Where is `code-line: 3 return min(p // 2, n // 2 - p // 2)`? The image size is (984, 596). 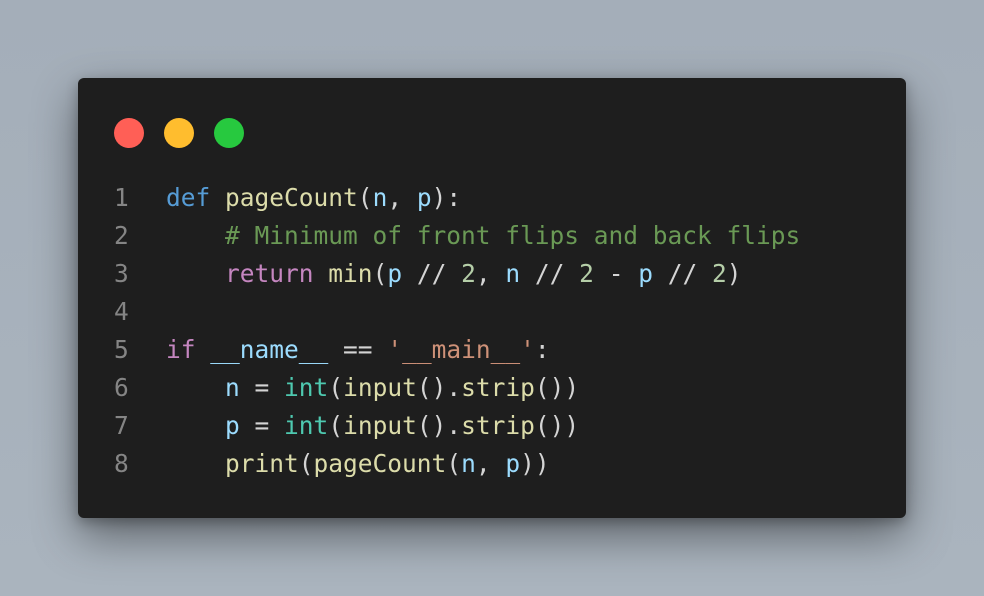
code-line: 3 return min(p // 2, n // 2 - p // 2) is located at coordinates (504, 274).